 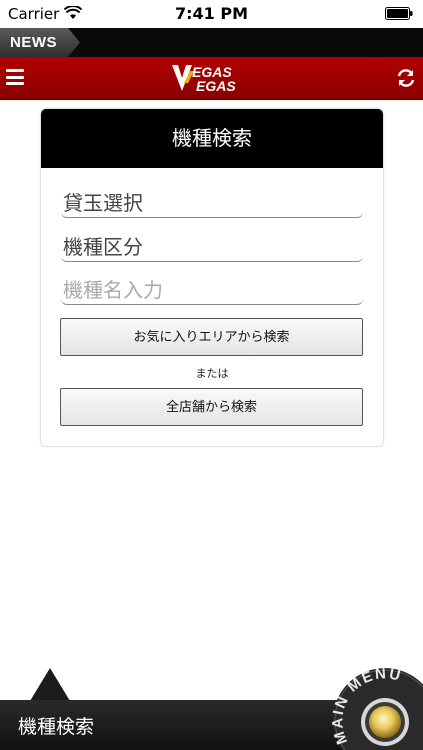 I want to click on refresh-icon, so click(x=406, y=78).